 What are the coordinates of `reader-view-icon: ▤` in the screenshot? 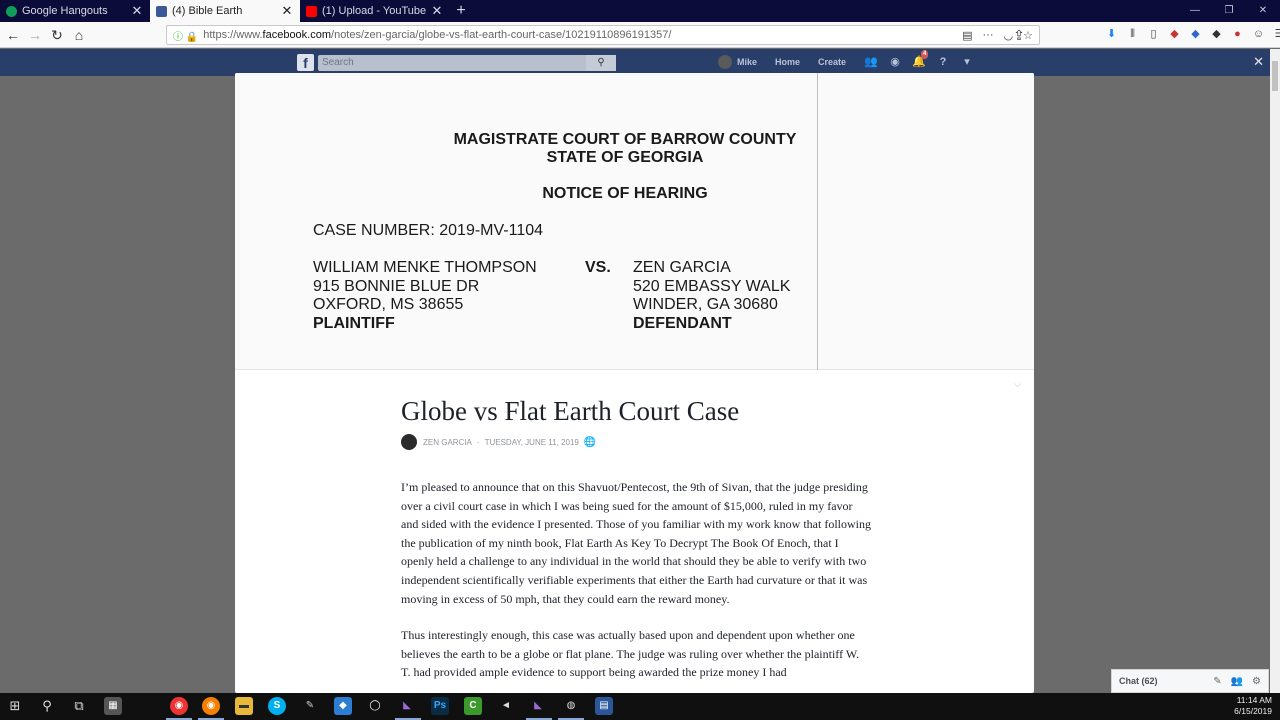 It's located at (967, 35).